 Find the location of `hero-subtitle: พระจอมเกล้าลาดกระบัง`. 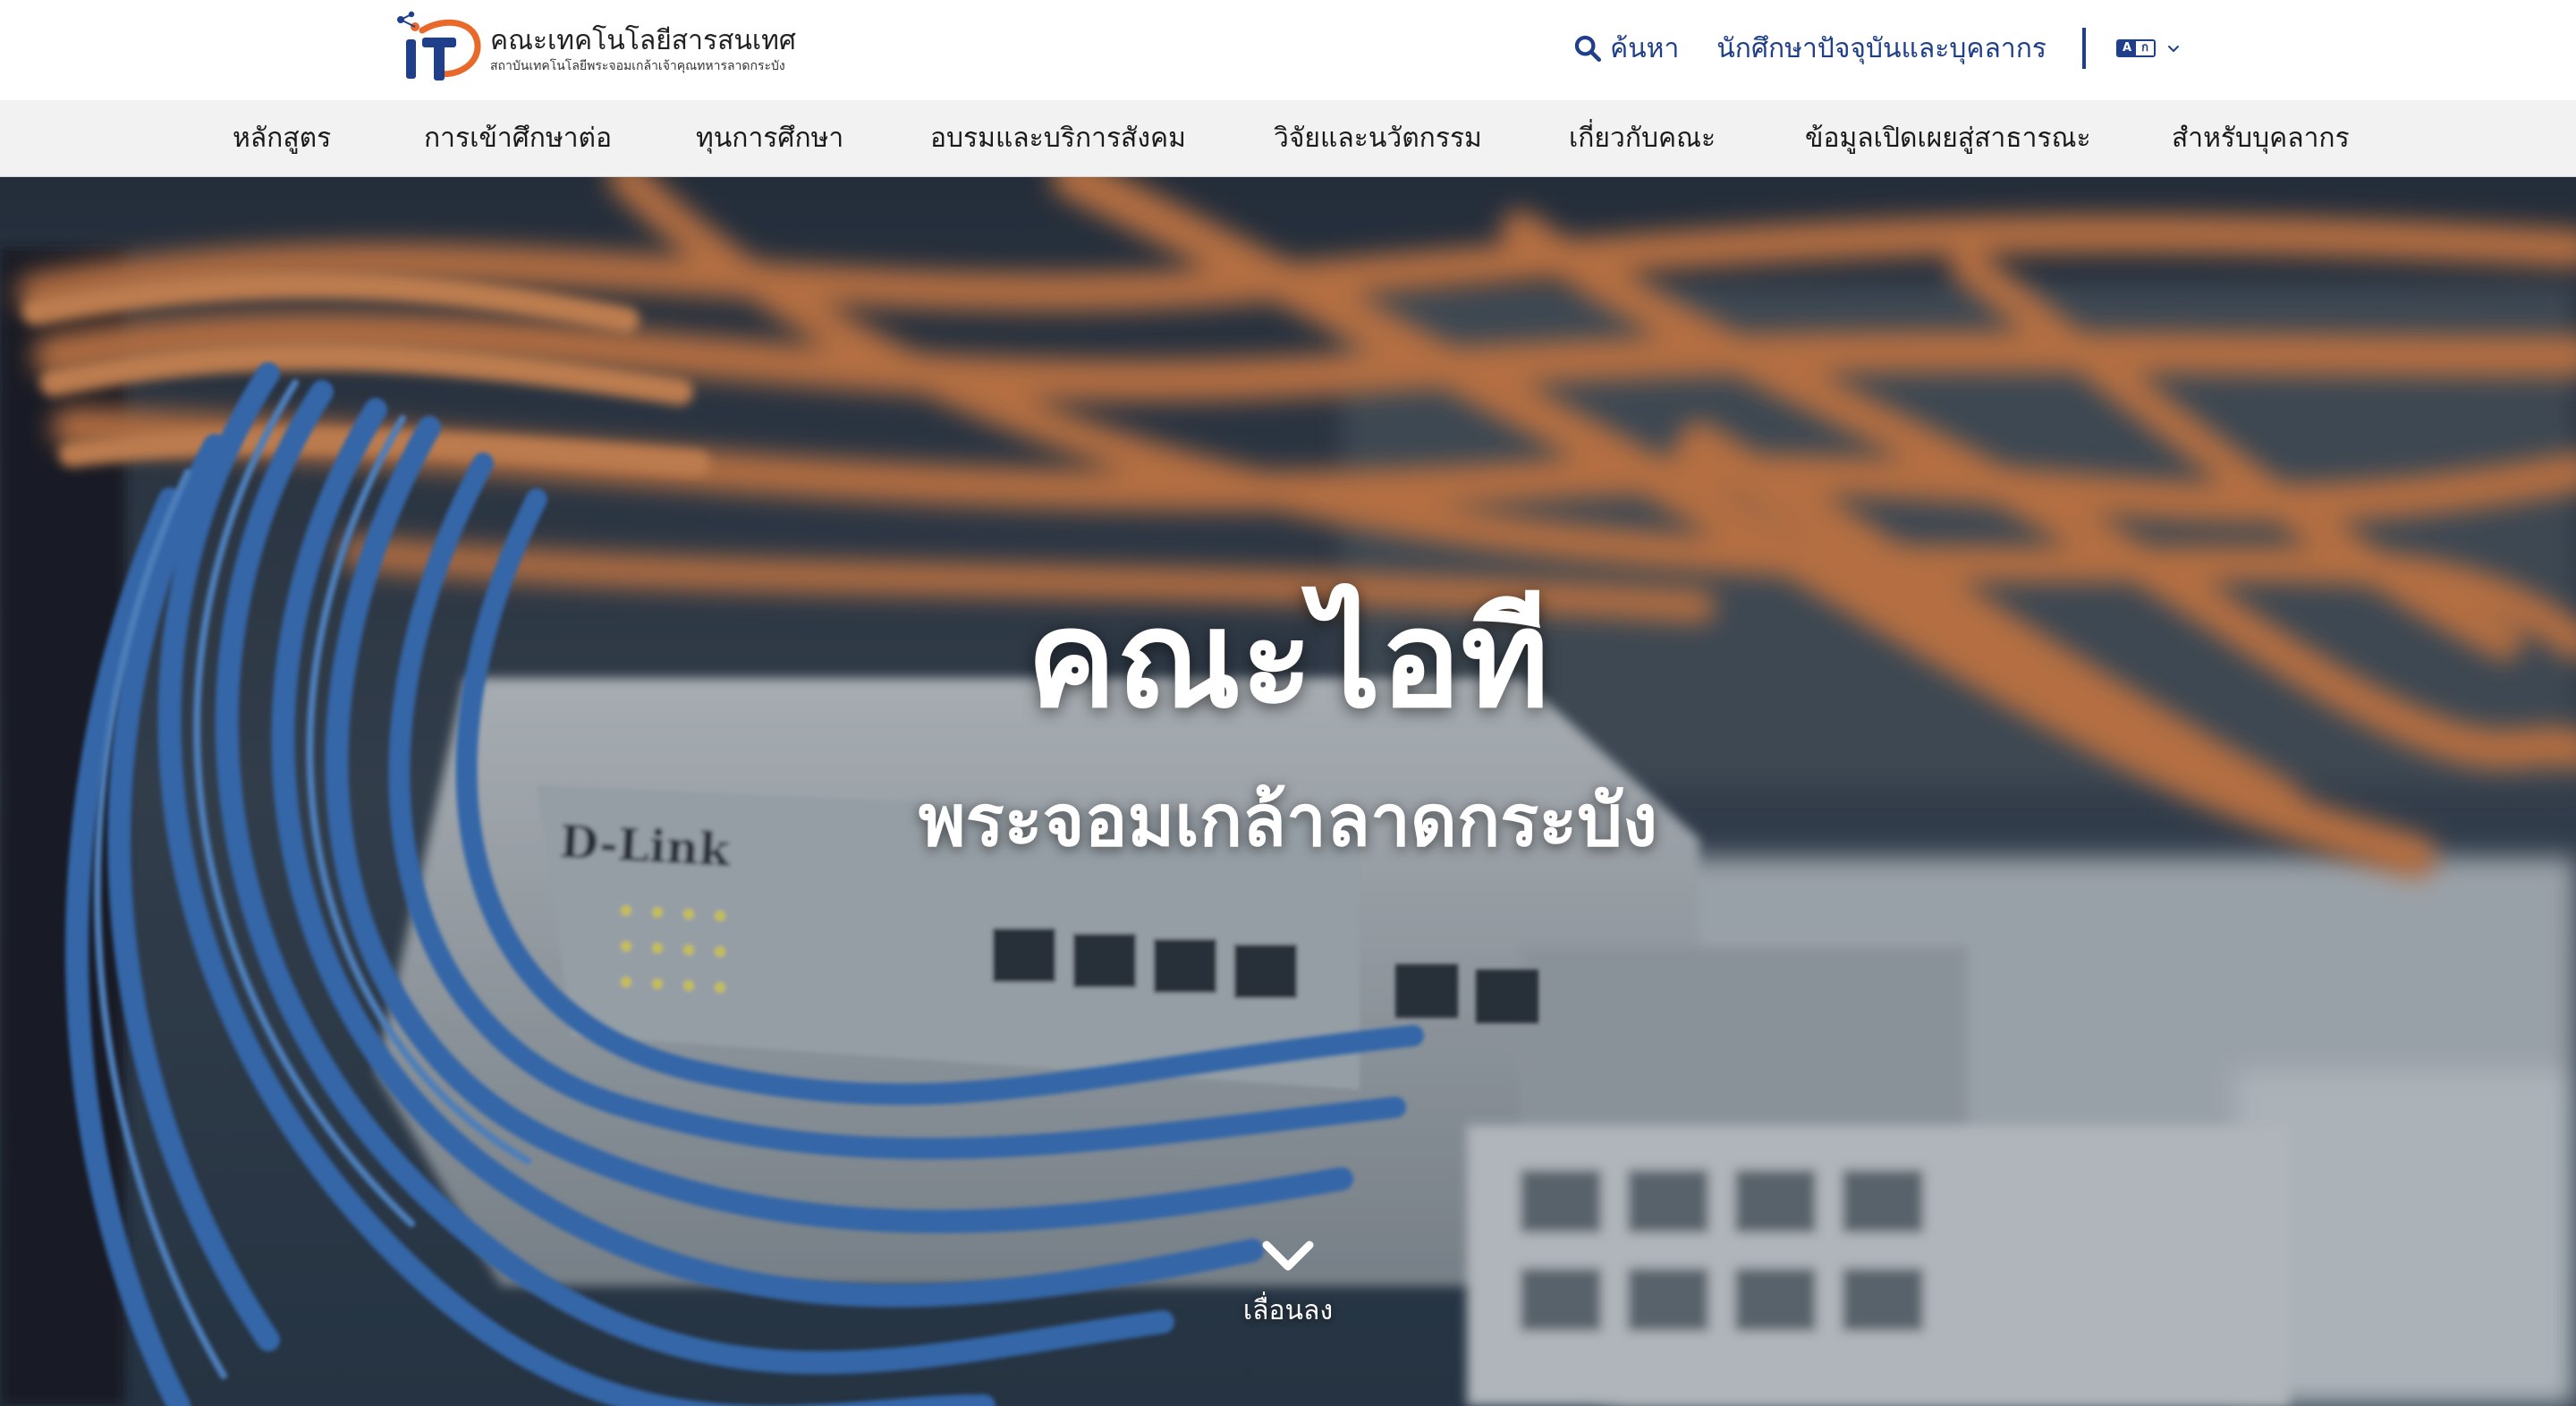

hero-subtitle: พระจอมเกล้าลาดกระบัง is located at coordinates (1288, 820).